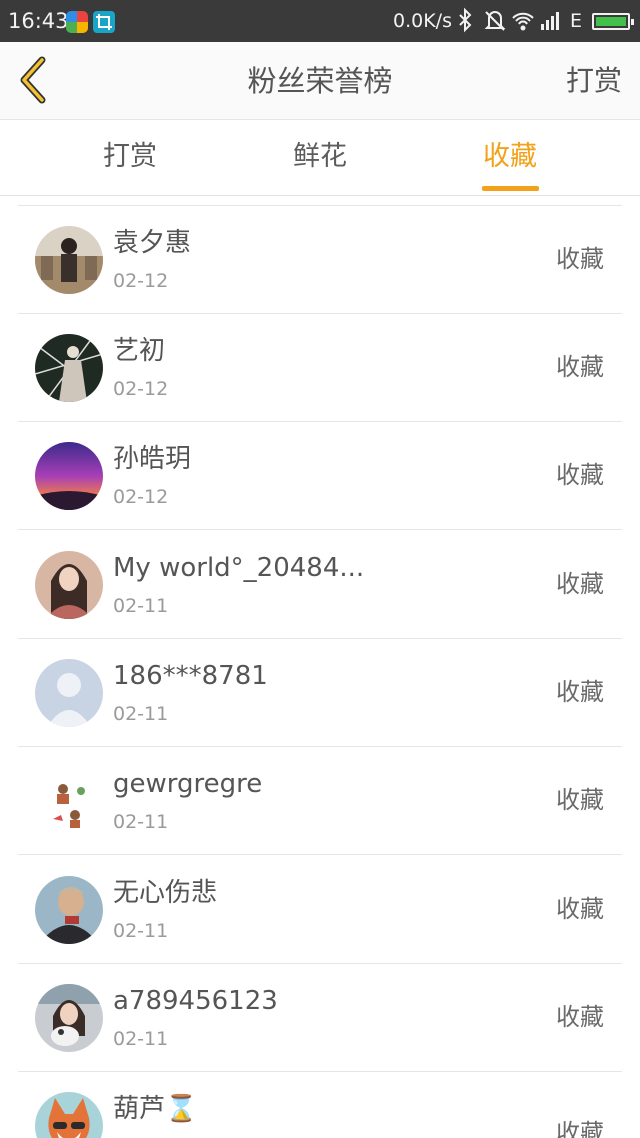 The height and width of the screenshot is (1138, 640). I want to click on default-avatar-icon, so click(69, 693).